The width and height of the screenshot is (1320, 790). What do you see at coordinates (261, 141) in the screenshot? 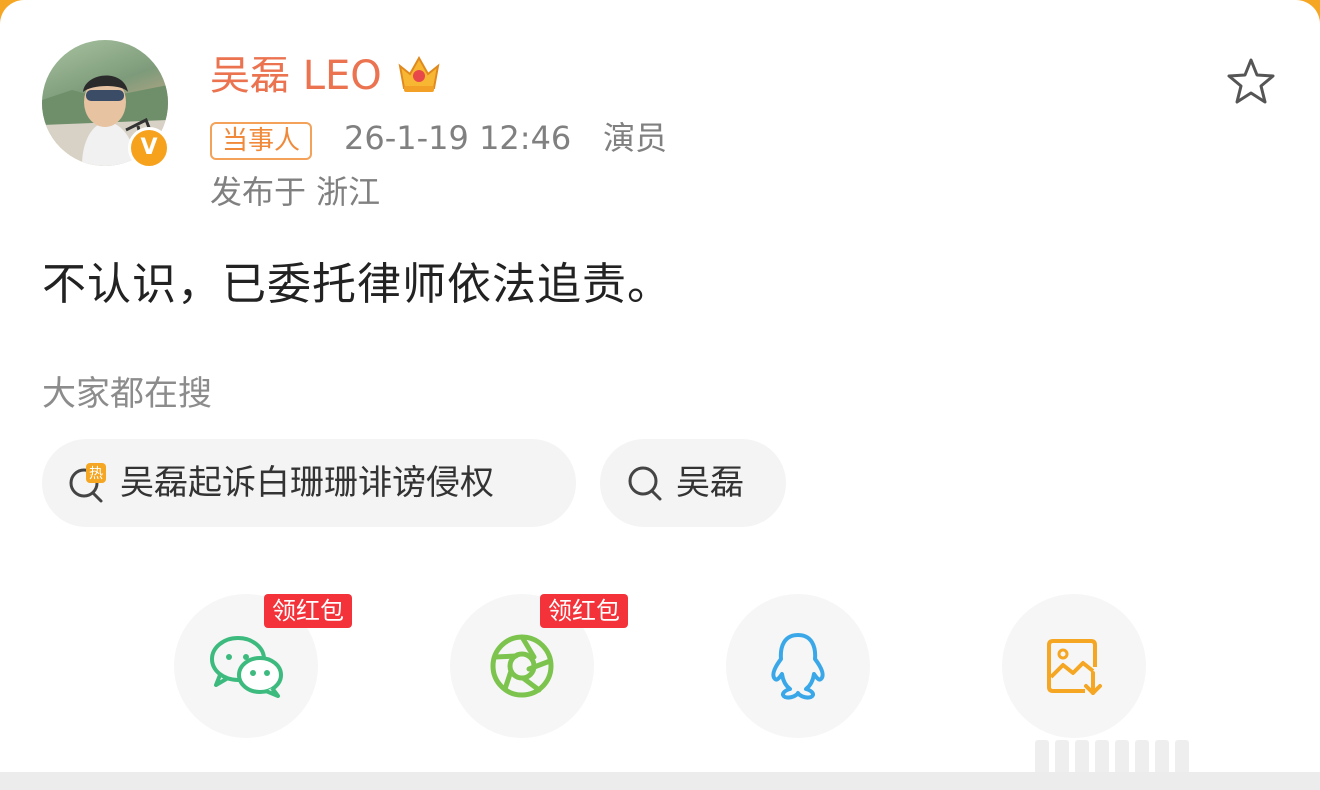
I see `party-tag: 当事人` at bounding box center [261, 141].